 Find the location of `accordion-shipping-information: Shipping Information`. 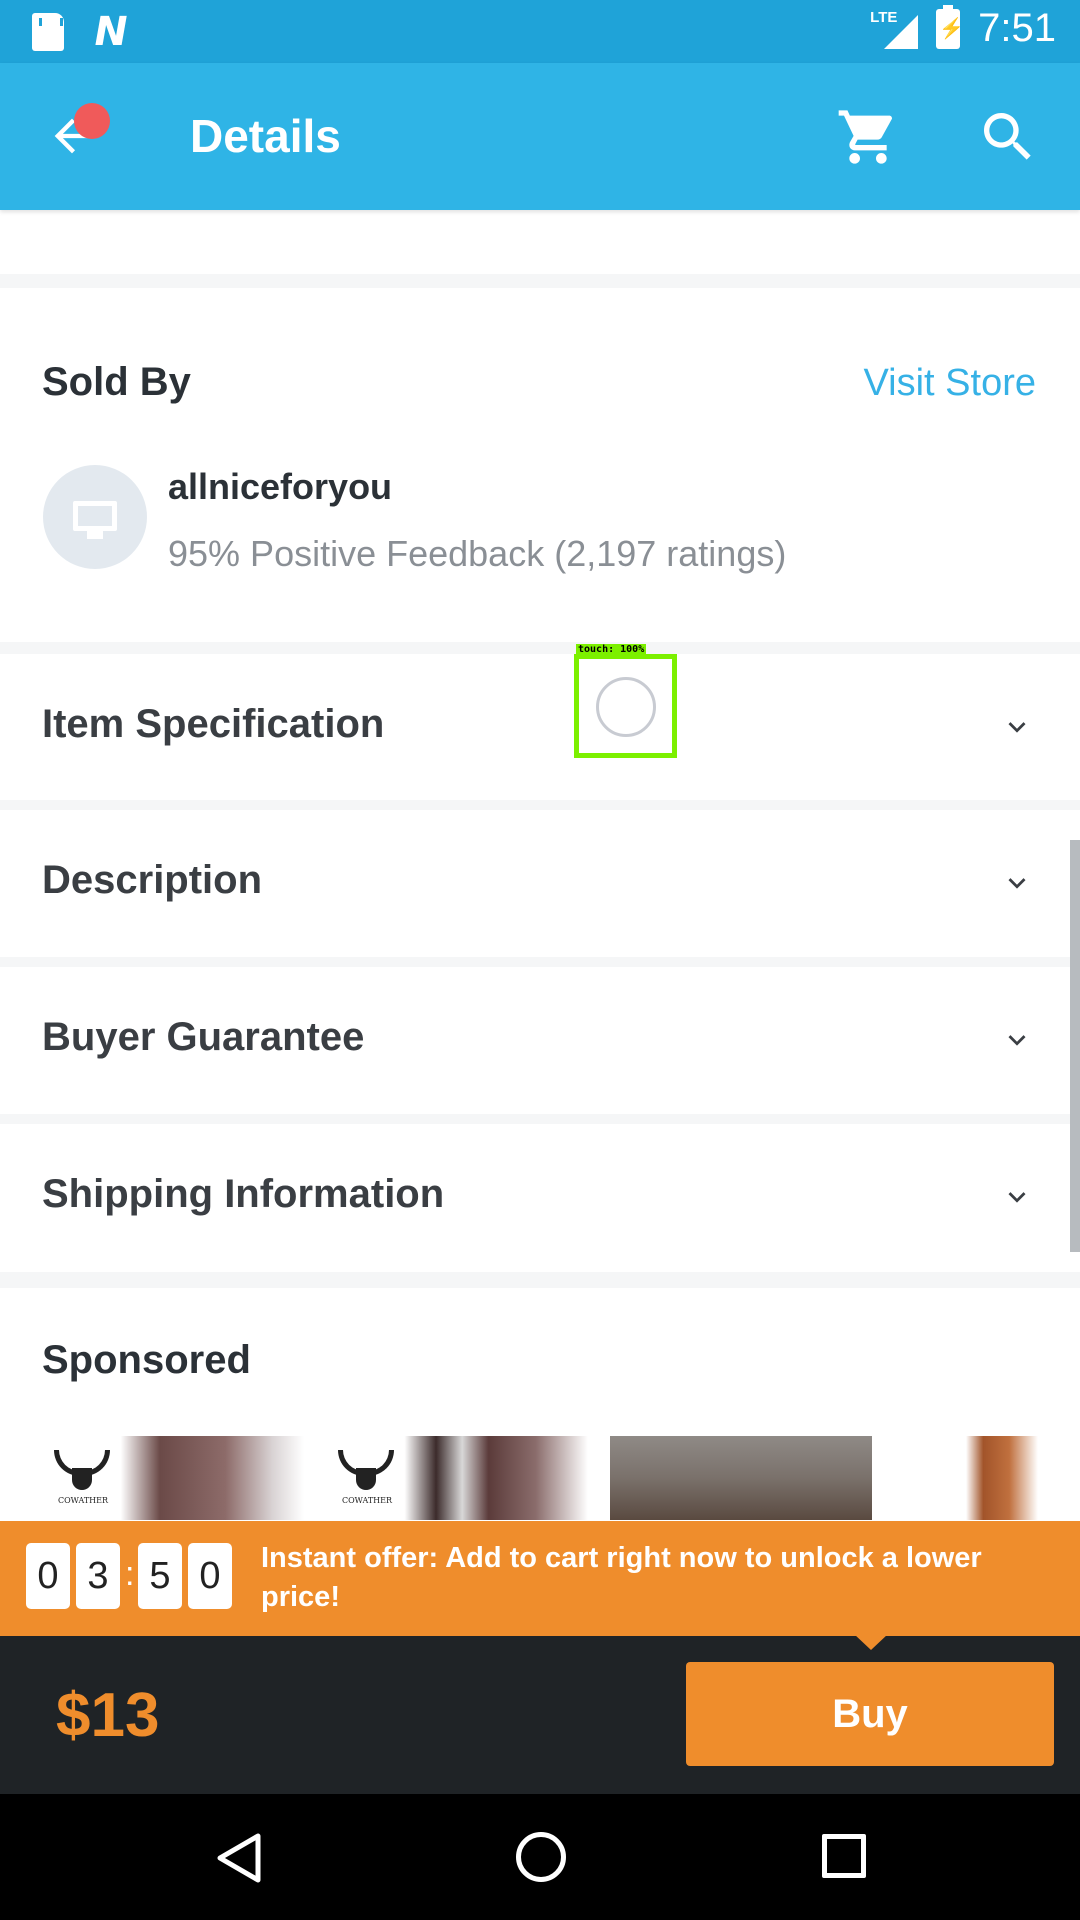

accordion-shipping-information: Shipping Information is located at coordinates (540, 1198).